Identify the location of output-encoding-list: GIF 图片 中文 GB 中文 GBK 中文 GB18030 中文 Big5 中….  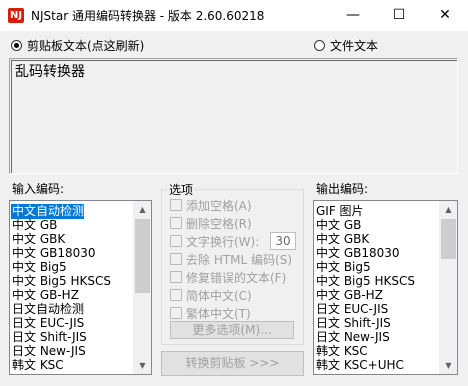
(385, 287).